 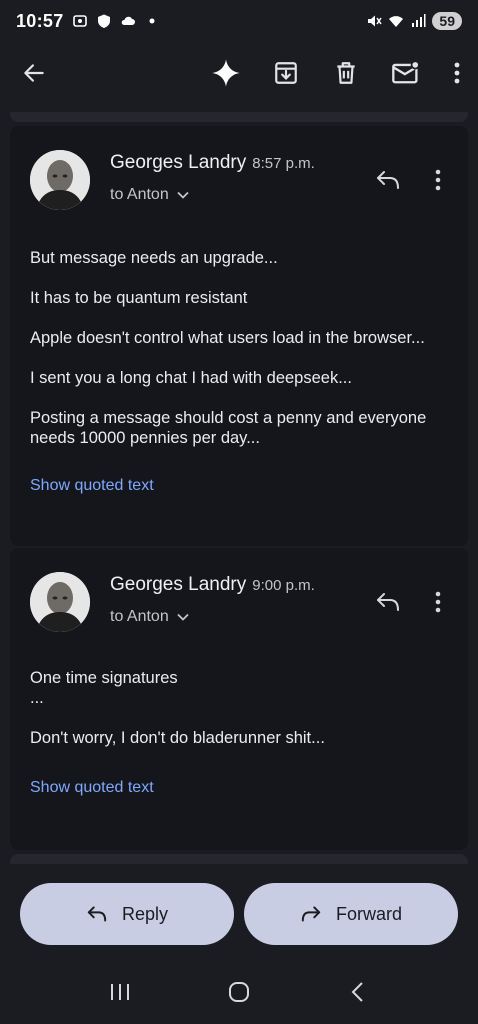 I want to click on home-icon, so click(x=238, y=992).